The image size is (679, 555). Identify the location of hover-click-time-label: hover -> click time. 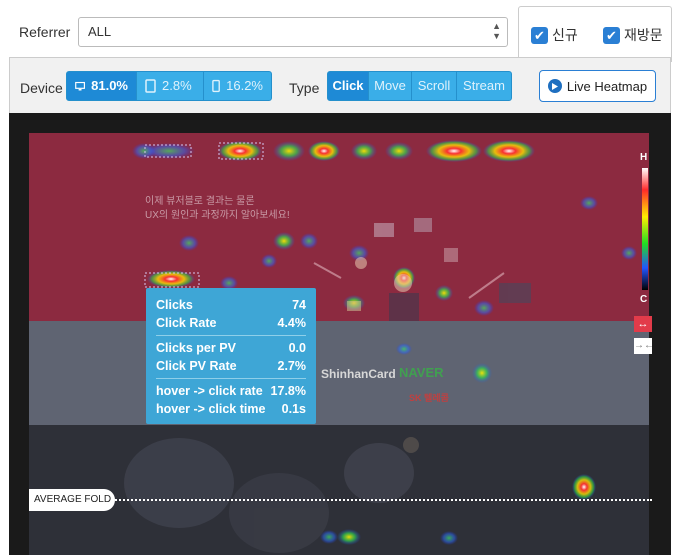
(211, 409).